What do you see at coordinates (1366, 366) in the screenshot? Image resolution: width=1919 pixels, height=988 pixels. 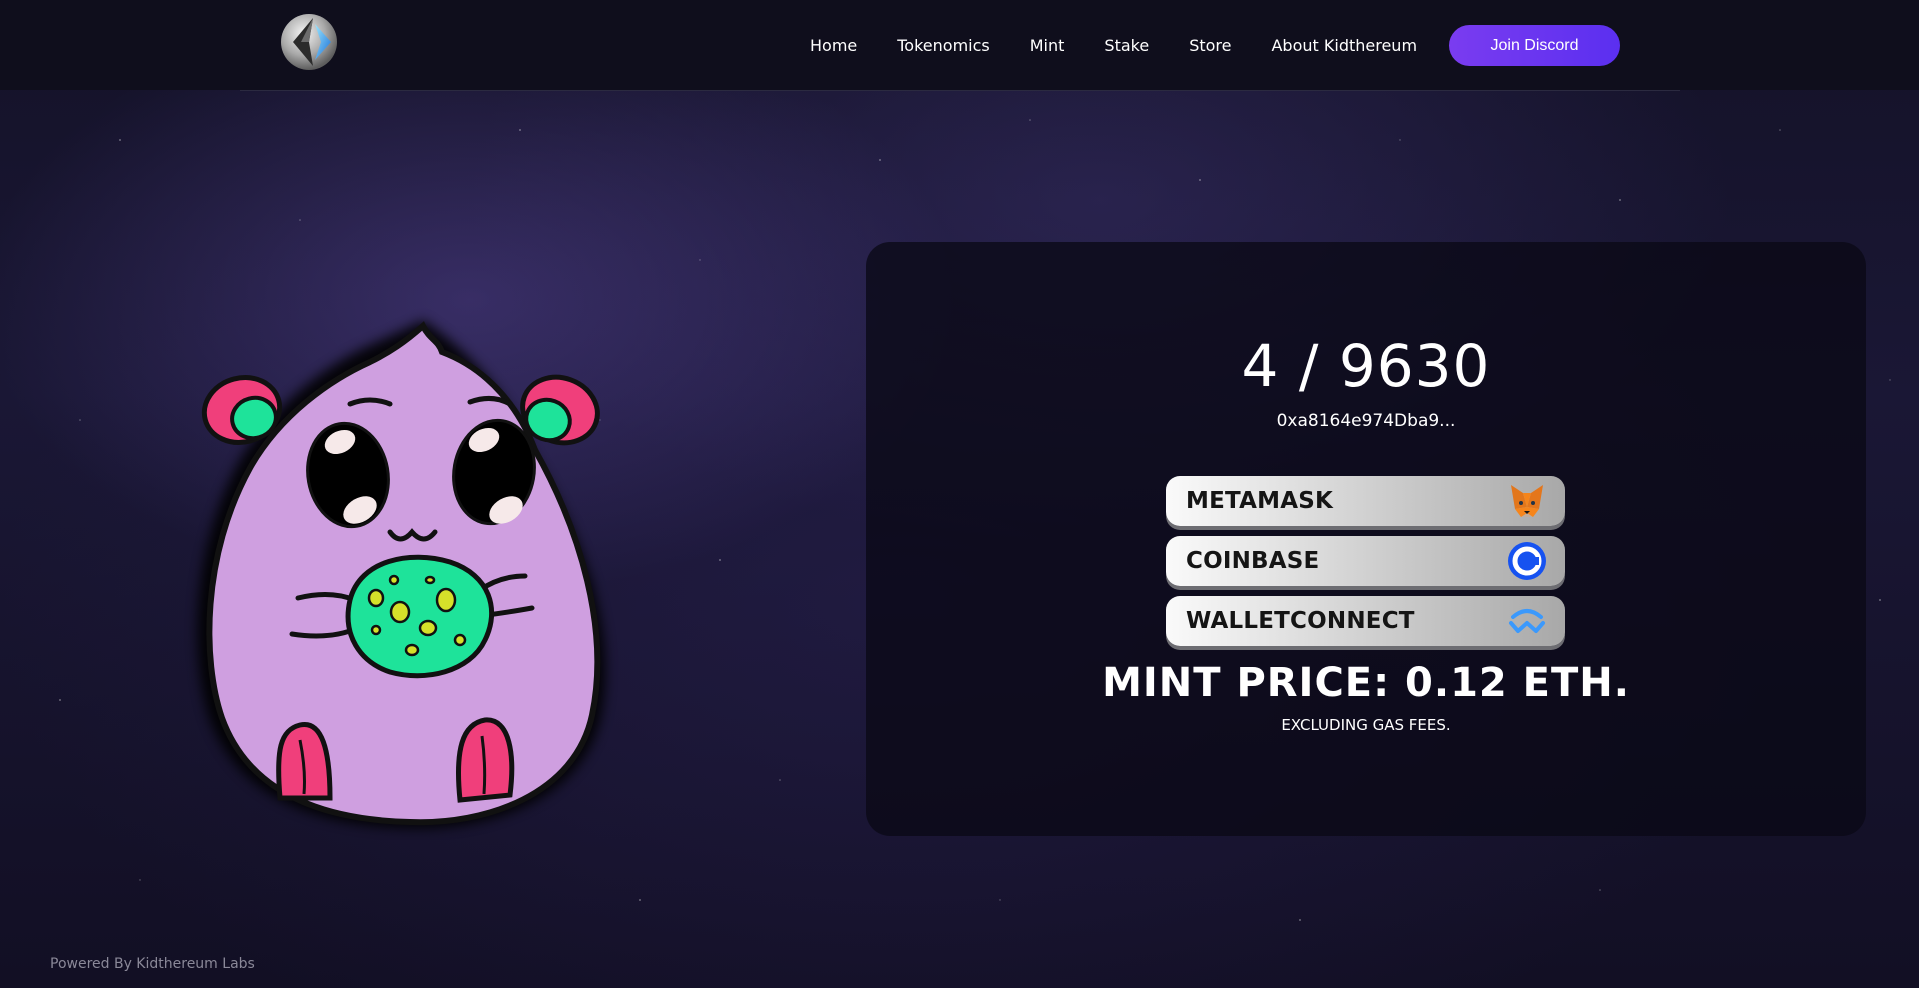 I see `minted-supply-counter: 4 / 9630` at bounding box center [1366, 366].